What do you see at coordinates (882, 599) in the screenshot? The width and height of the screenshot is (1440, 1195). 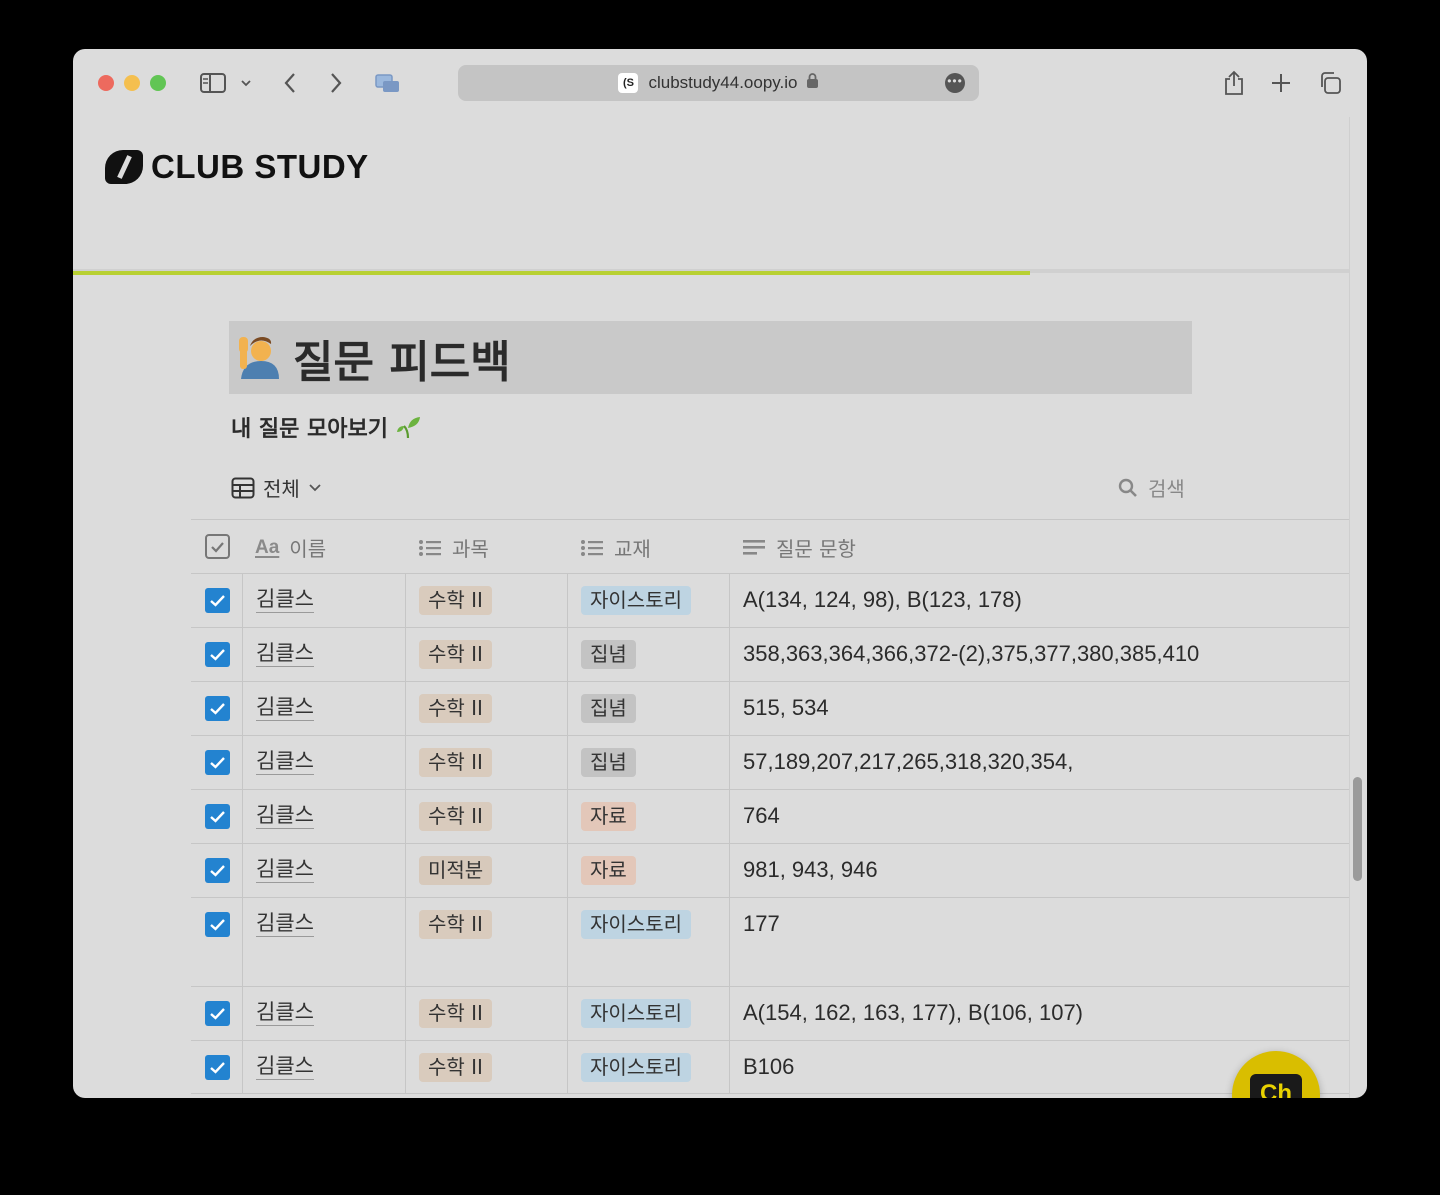 I see `question-text: A(134, 124, 98), B(123, 178)` at bounding box center [882, 599].